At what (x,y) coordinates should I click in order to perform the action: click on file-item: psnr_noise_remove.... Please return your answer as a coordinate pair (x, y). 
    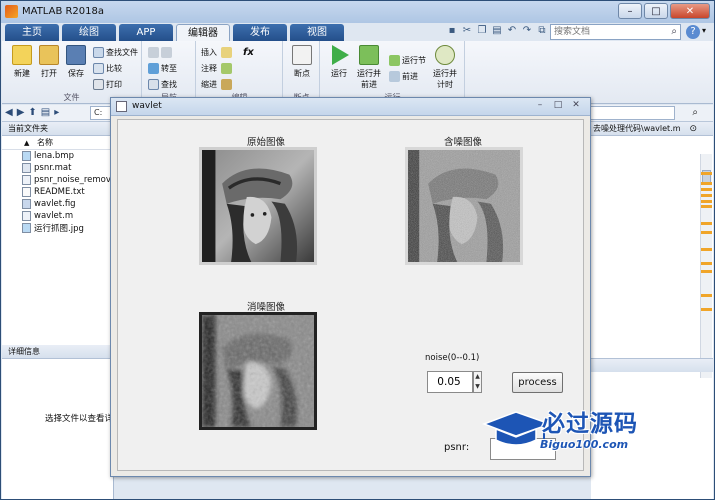
    Looking at the image, I should click on (57, 180).